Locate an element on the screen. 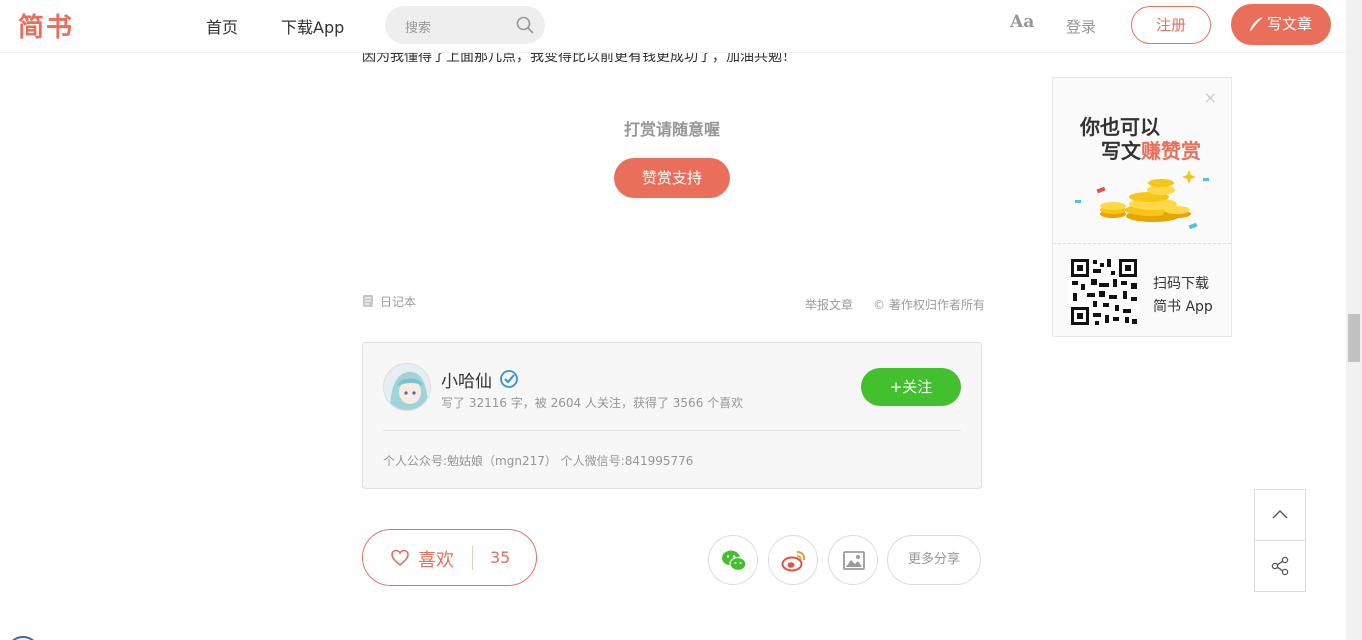 This screenshot has width=1362, height=640. write-article-button: 写文章 is located at coordinates (1281, 24).